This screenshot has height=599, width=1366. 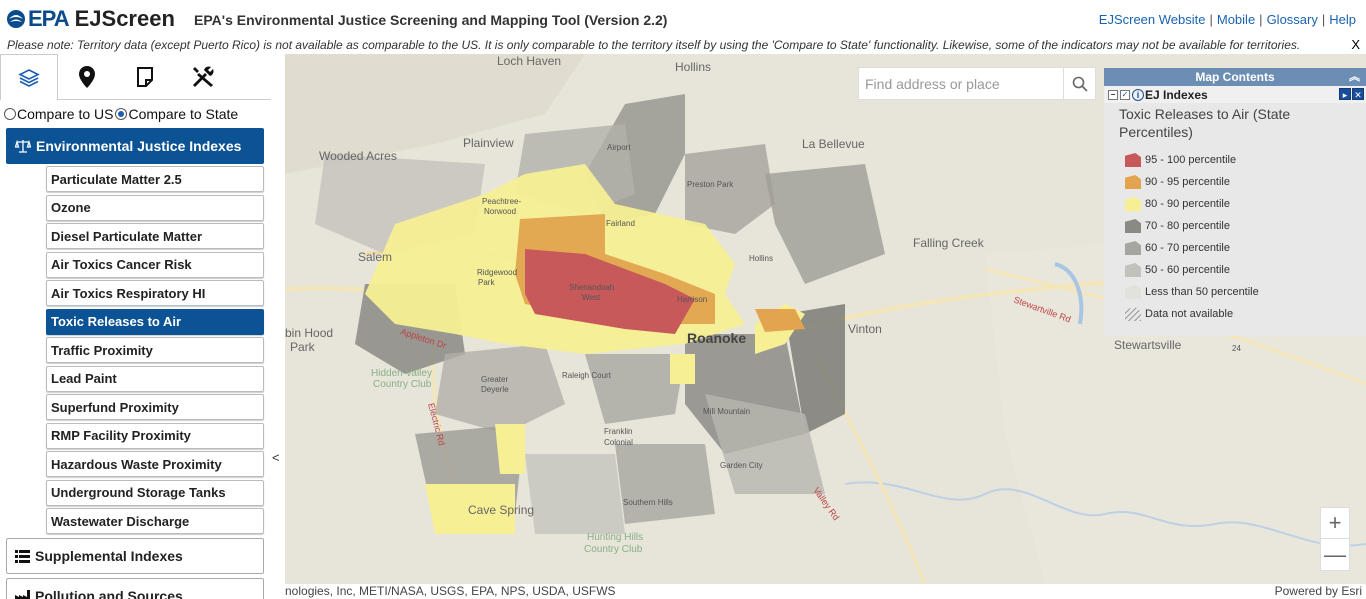 What do you see at coordinates (16, 19) in the screenshot?
I see `epa-globe-icon` at bounding box center [16, 19].